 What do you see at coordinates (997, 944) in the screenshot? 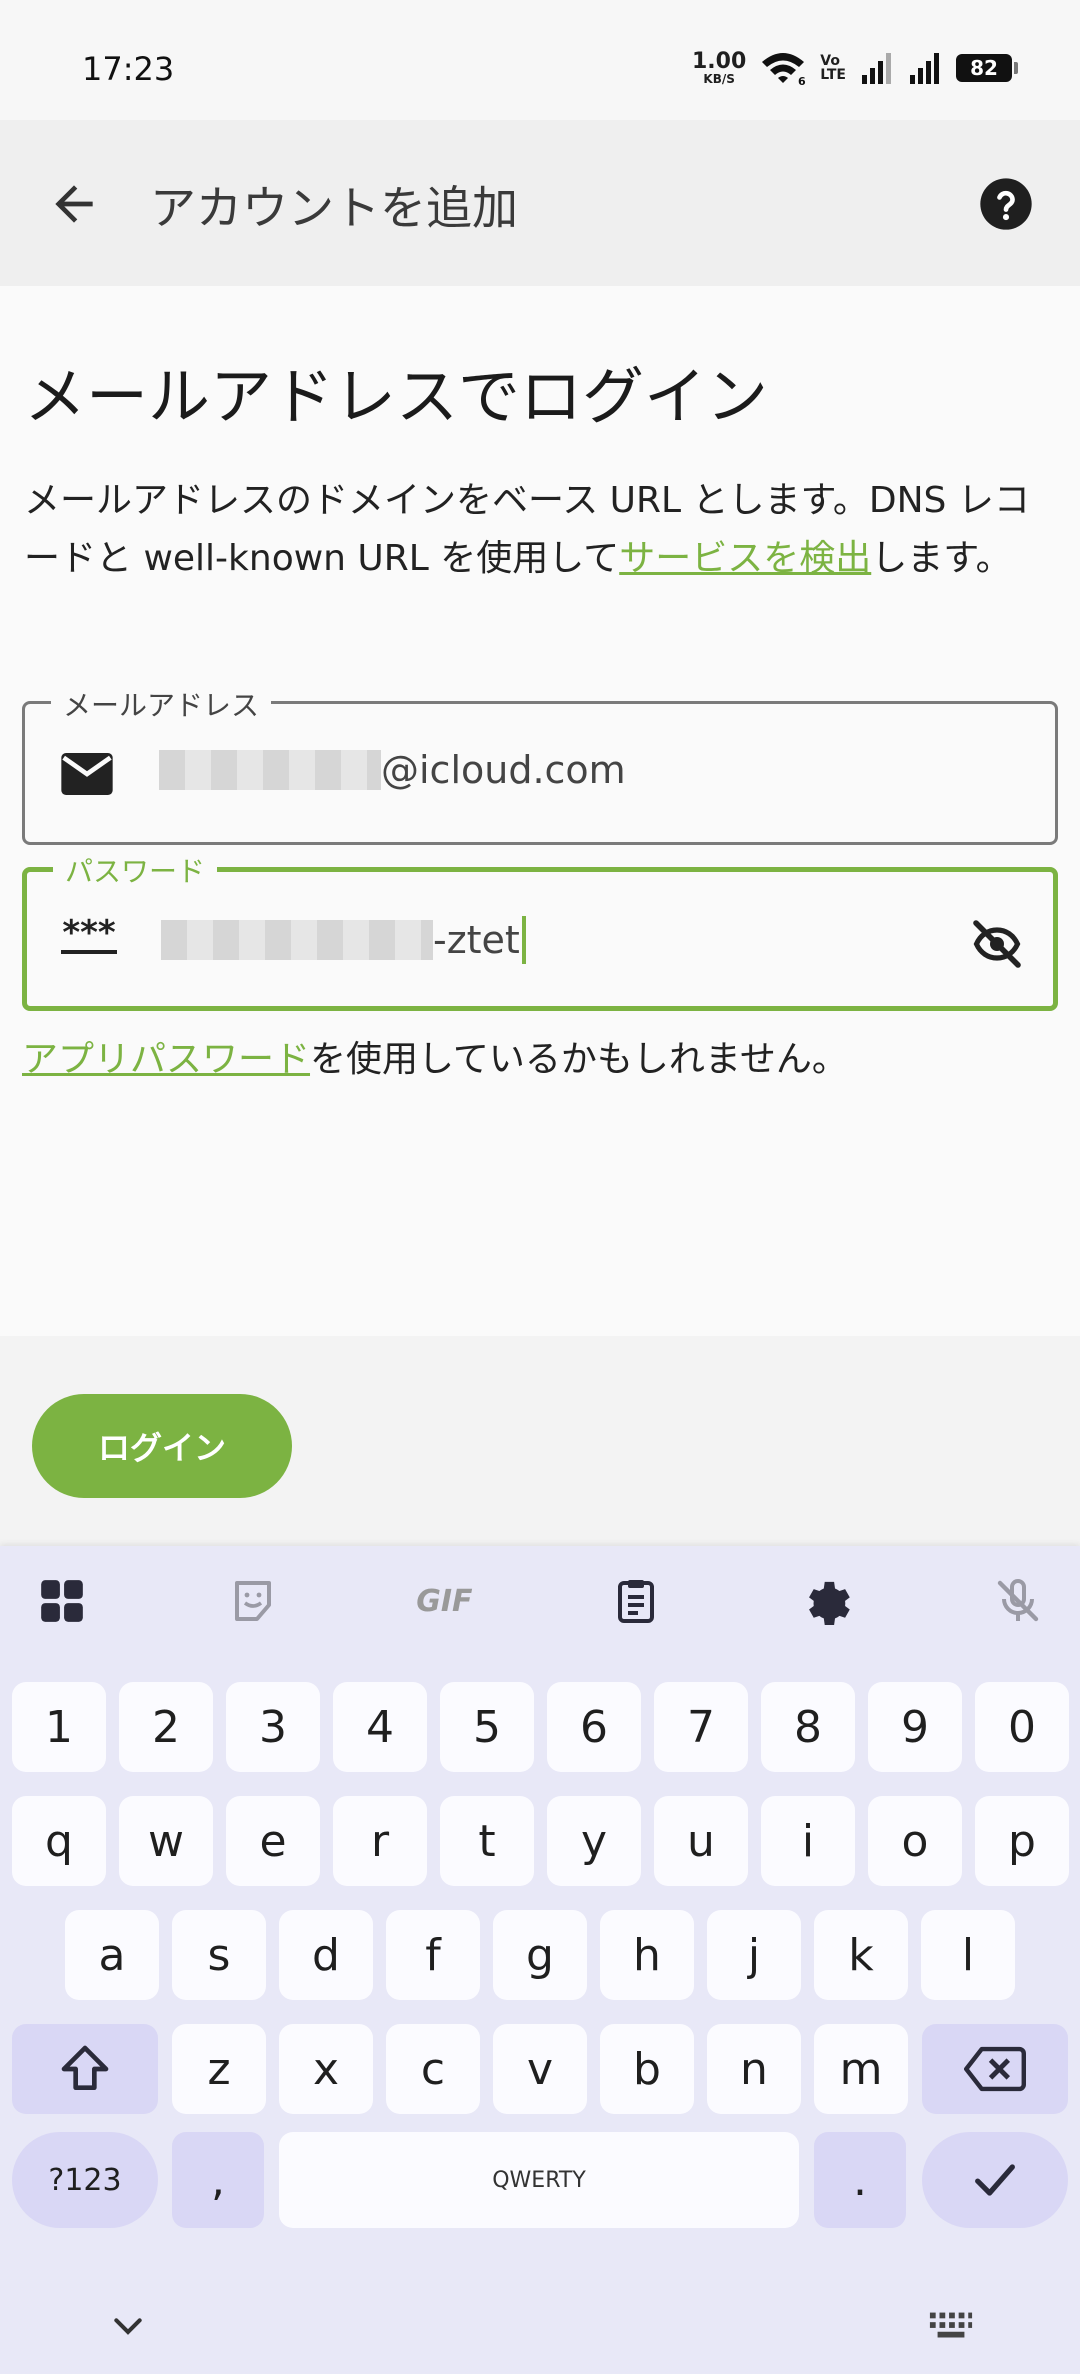
I see `visibility-off-icon` at bounding box center [997, 944].